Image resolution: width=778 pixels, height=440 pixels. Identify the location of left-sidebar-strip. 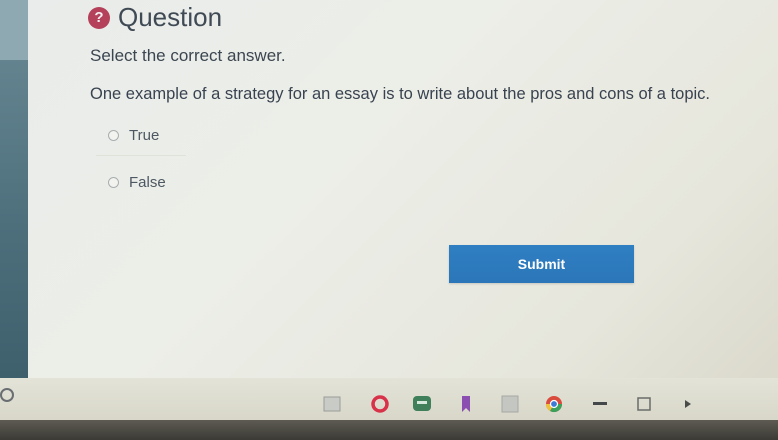
(14, 189).